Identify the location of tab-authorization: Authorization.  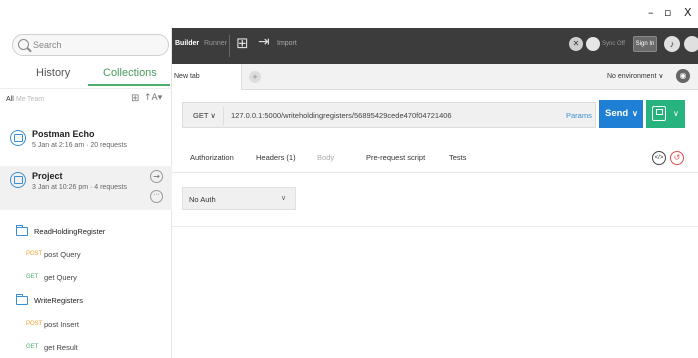
(212, 157).